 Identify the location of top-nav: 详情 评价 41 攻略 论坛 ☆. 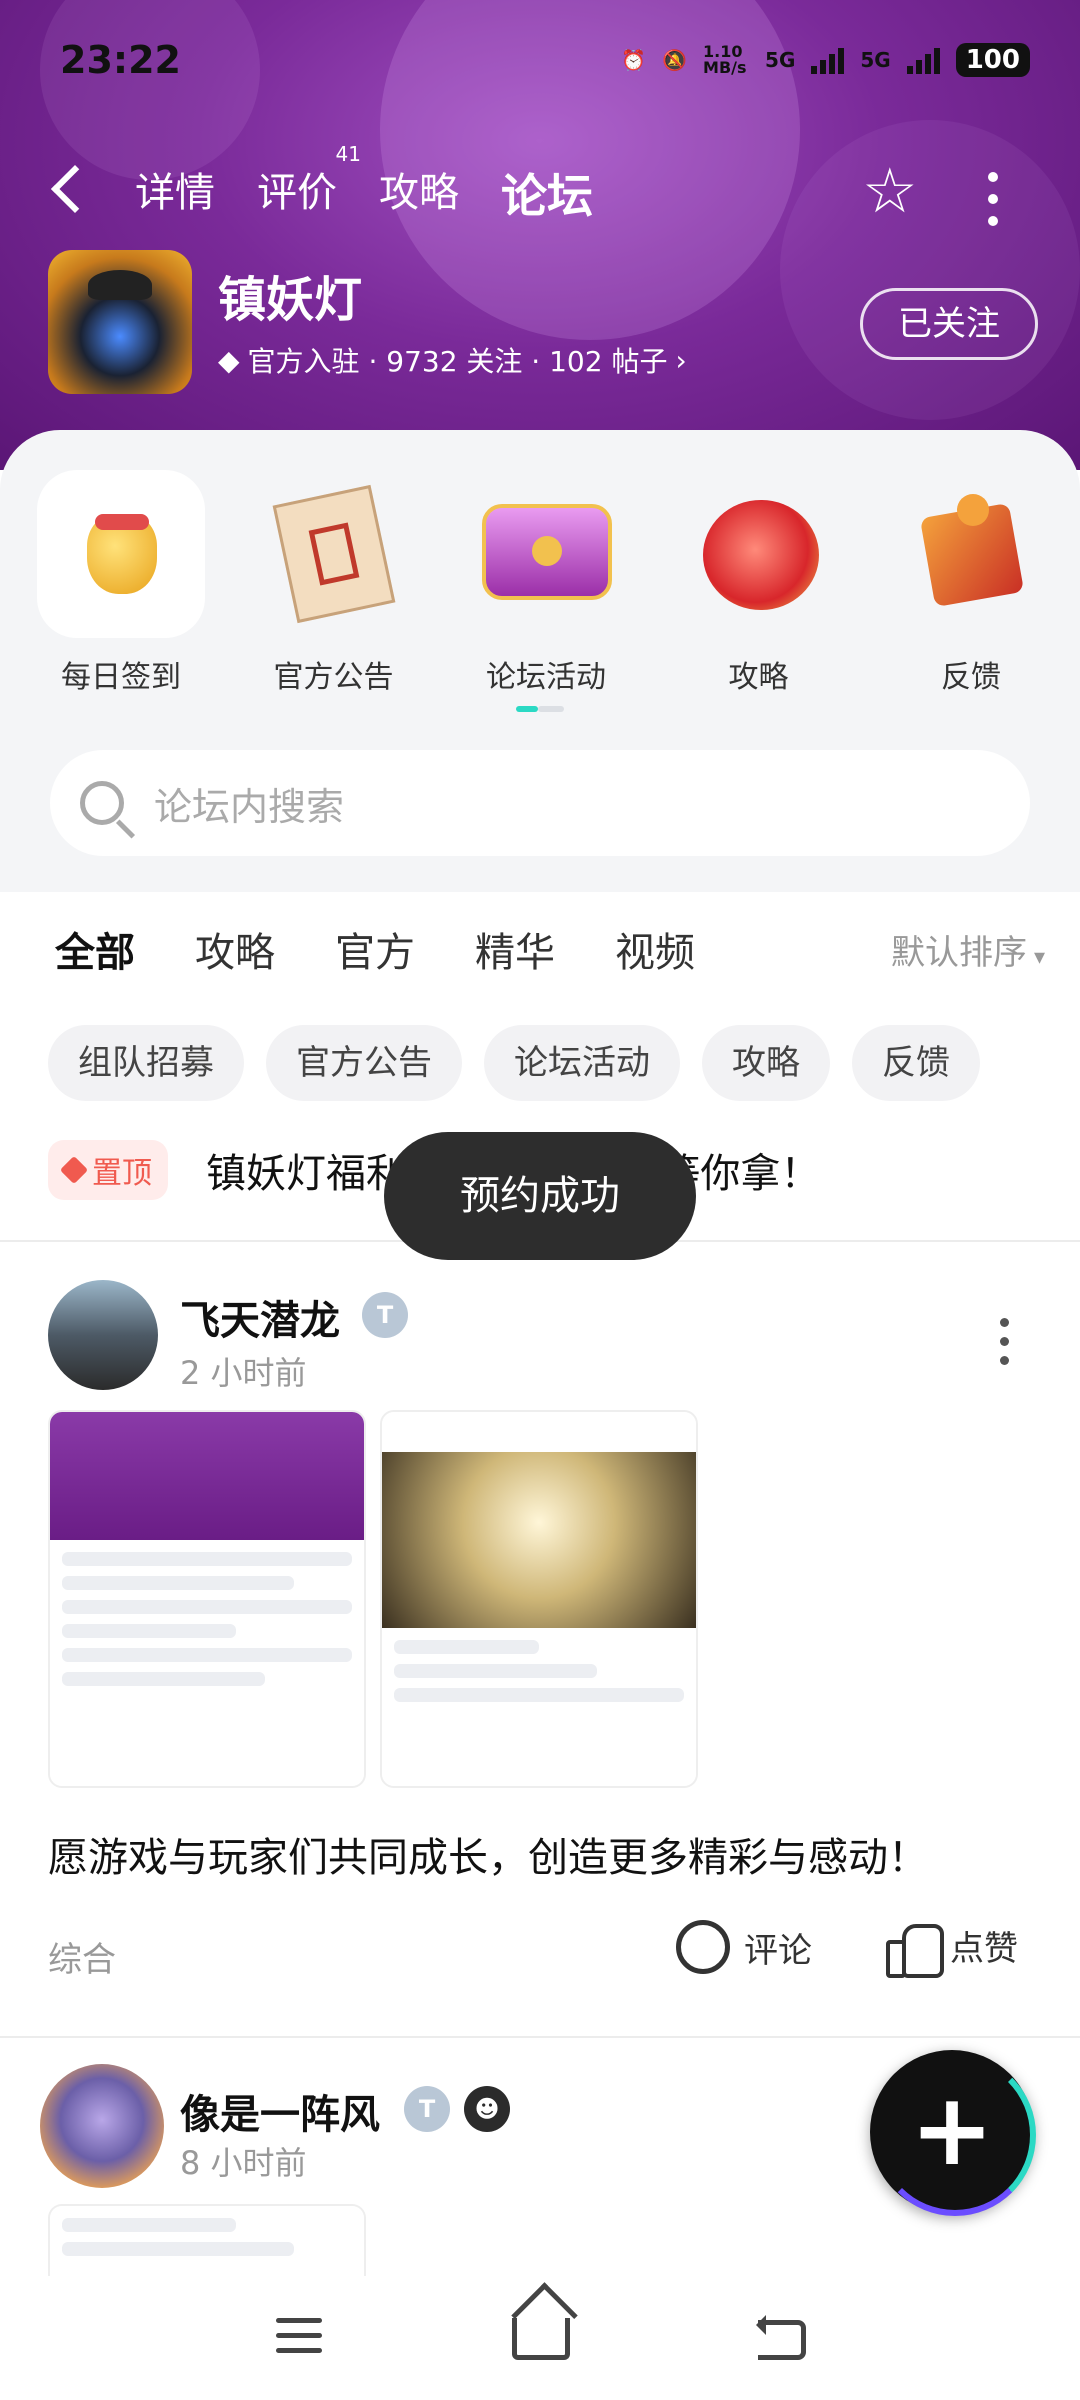
(540, 191).